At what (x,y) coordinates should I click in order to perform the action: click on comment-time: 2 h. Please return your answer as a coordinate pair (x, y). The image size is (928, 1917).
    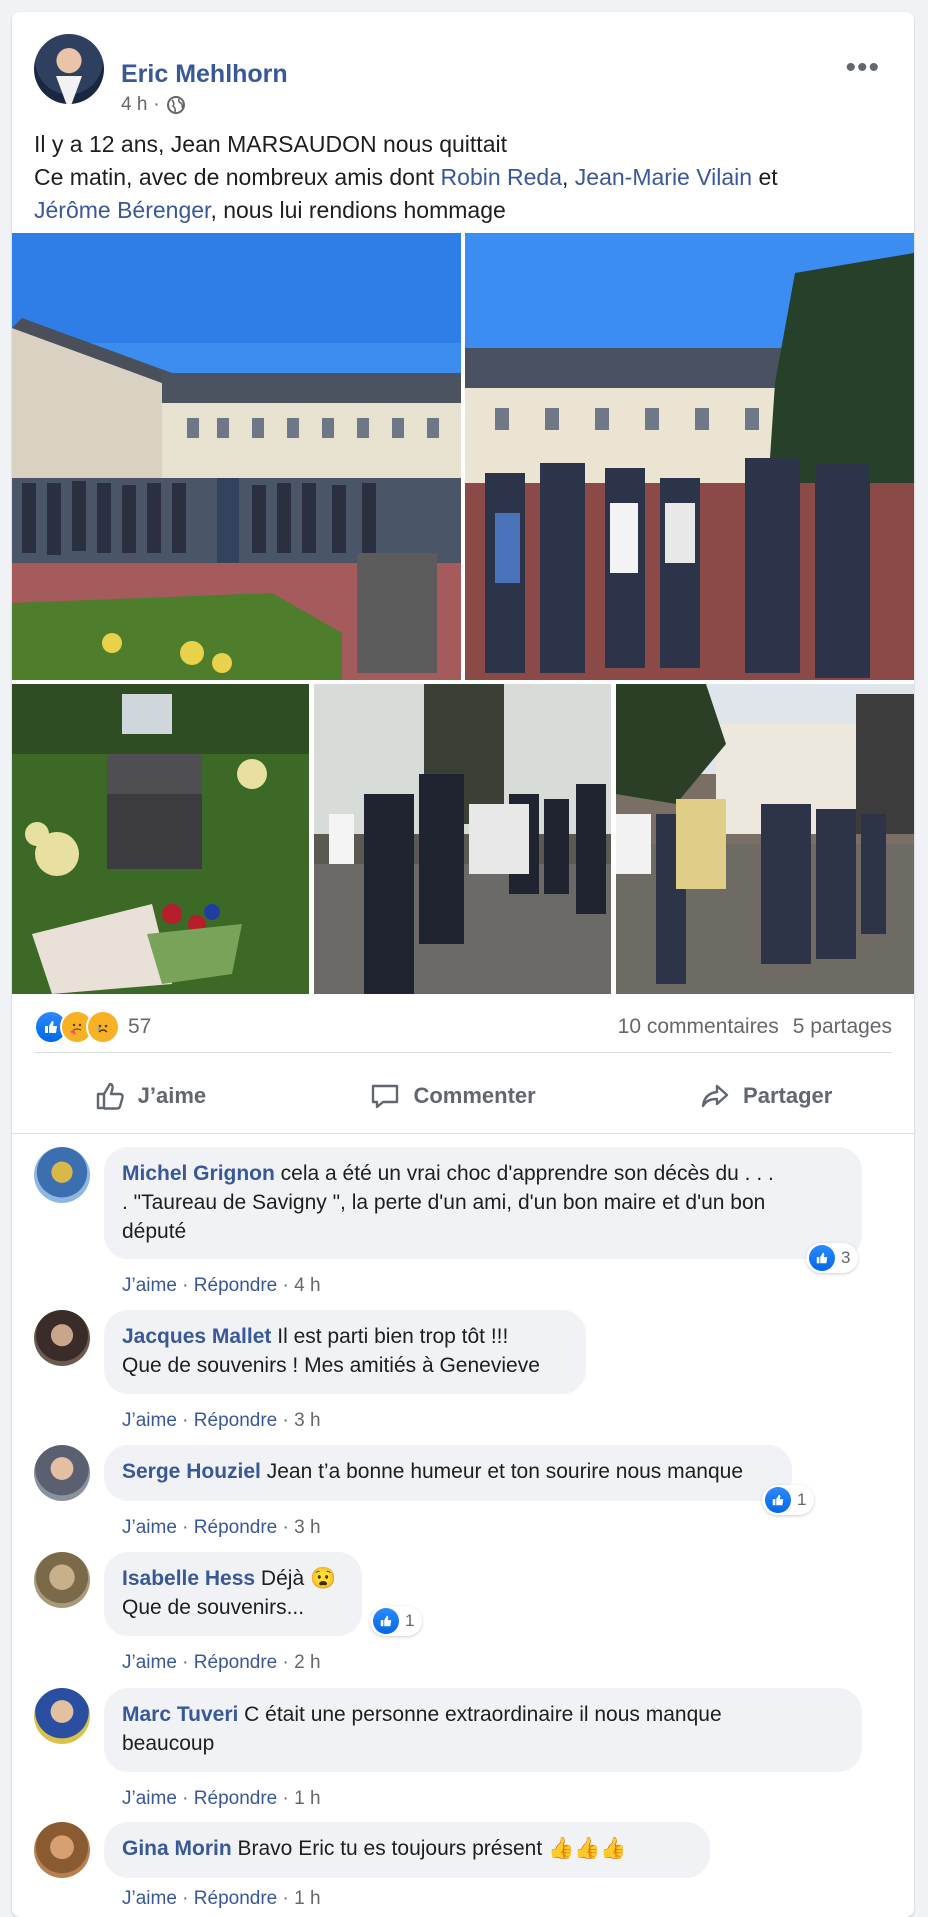
    Looking at the image, I should click on (307, 1662).